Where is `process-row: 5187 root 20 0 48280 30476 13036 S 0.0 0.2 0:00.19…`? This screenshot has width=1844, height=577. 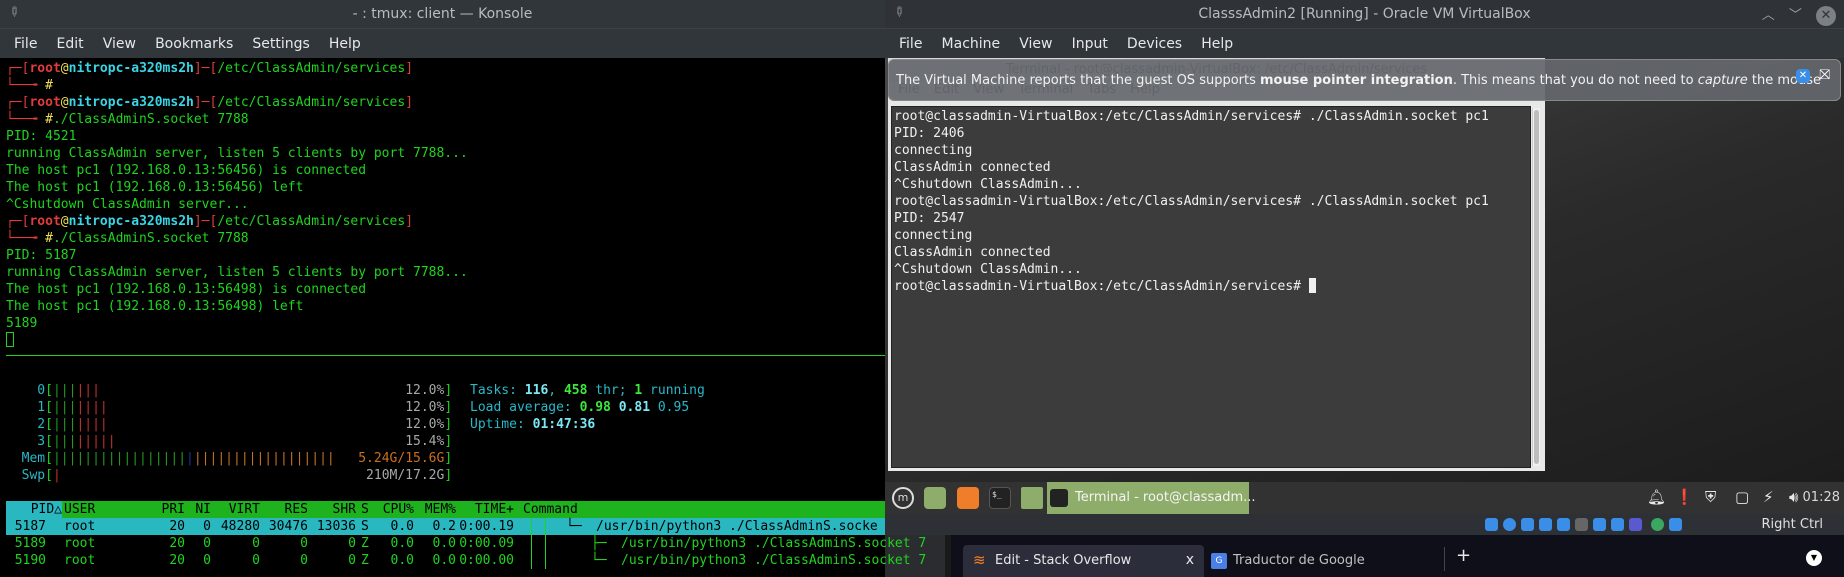 process-row: 5187 root 20 0 48280 30476 13036 S 0.0 0.2 0:00.19… is located at coordinates (445, 526).